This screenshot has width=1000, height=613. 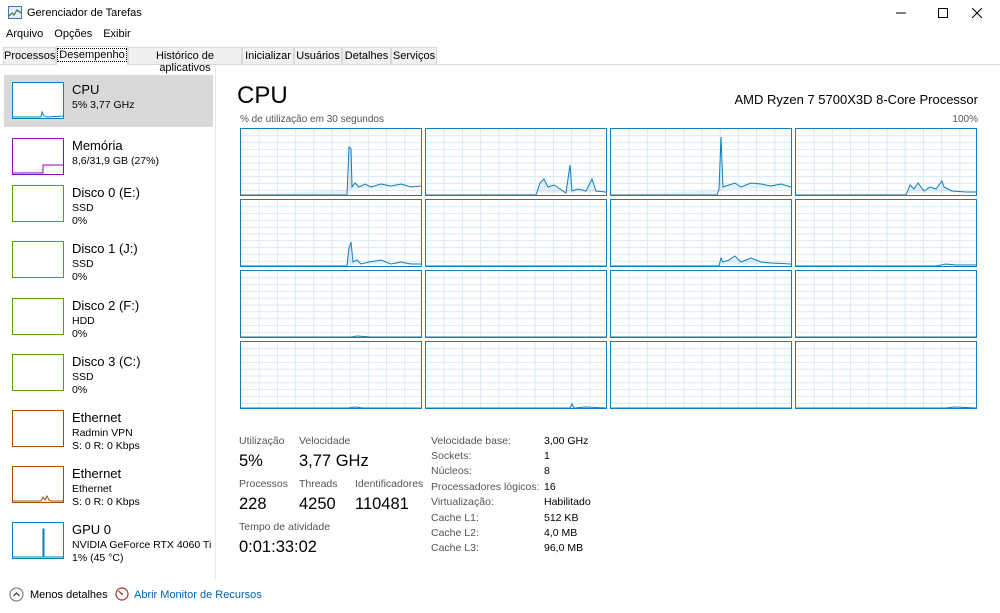 I want to click on processor-name: AMD Ryzen 7 5700X3D 8-Core Processor, so click(x=856, y=99).